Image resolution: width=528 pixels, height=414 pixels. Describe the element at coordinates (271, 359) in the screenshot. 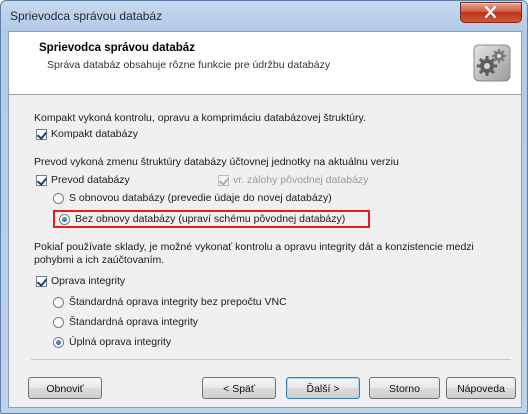

I see `button-separator` at that location.